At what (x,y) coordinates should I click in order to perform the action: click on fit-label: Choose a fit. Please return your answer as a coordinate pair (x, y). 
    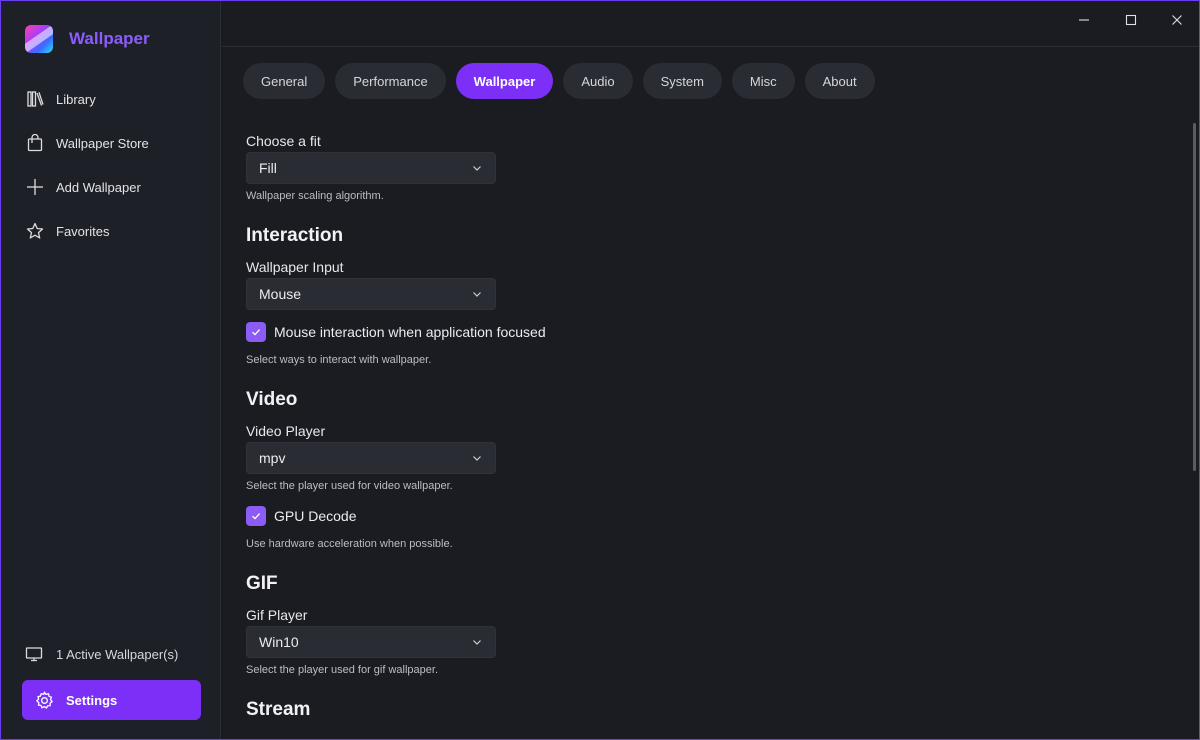
    Looking at the image, I should click on (283, 141).